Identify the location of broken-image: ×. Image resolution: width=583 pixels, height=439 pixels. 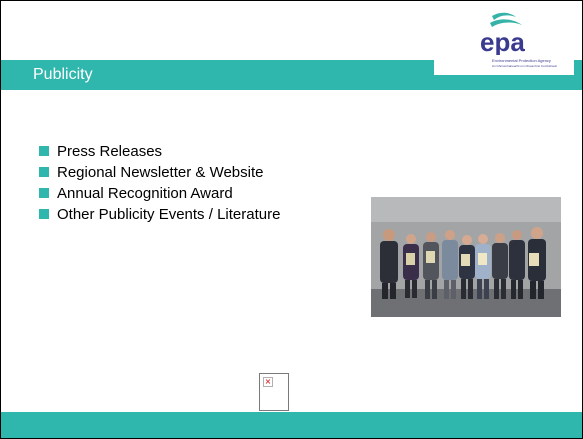
(274, 392).